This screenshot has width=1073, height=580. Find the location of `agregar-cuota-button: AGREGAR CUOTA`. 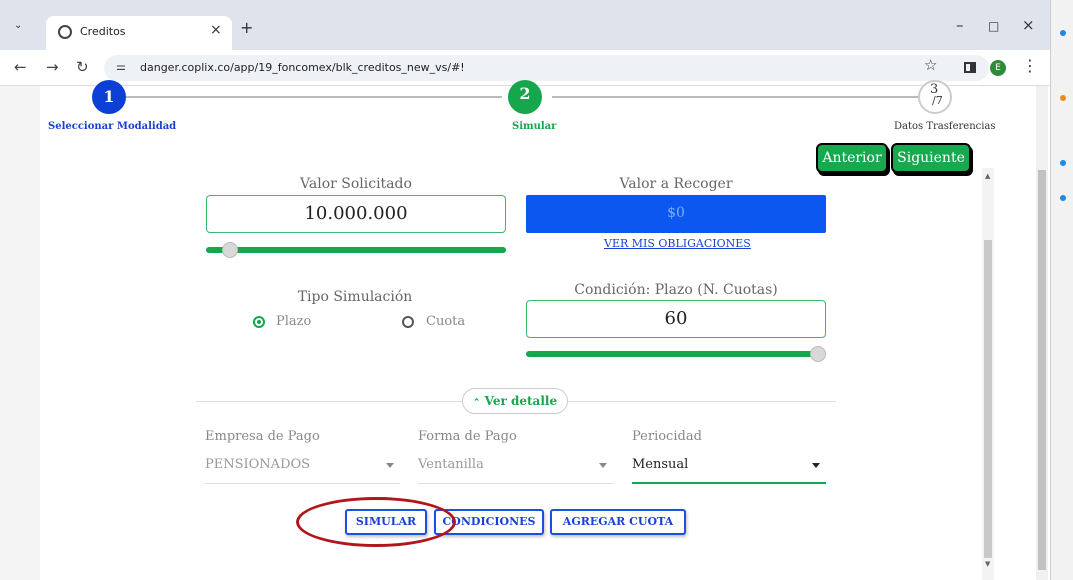

agregar-cuota-button: AGREGAR CUOTA is located at coordinates (618, 522).